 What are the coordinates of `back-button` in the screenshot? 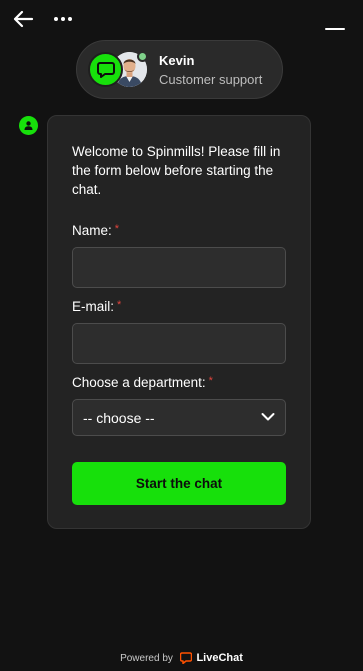 It's located at (23, 19).